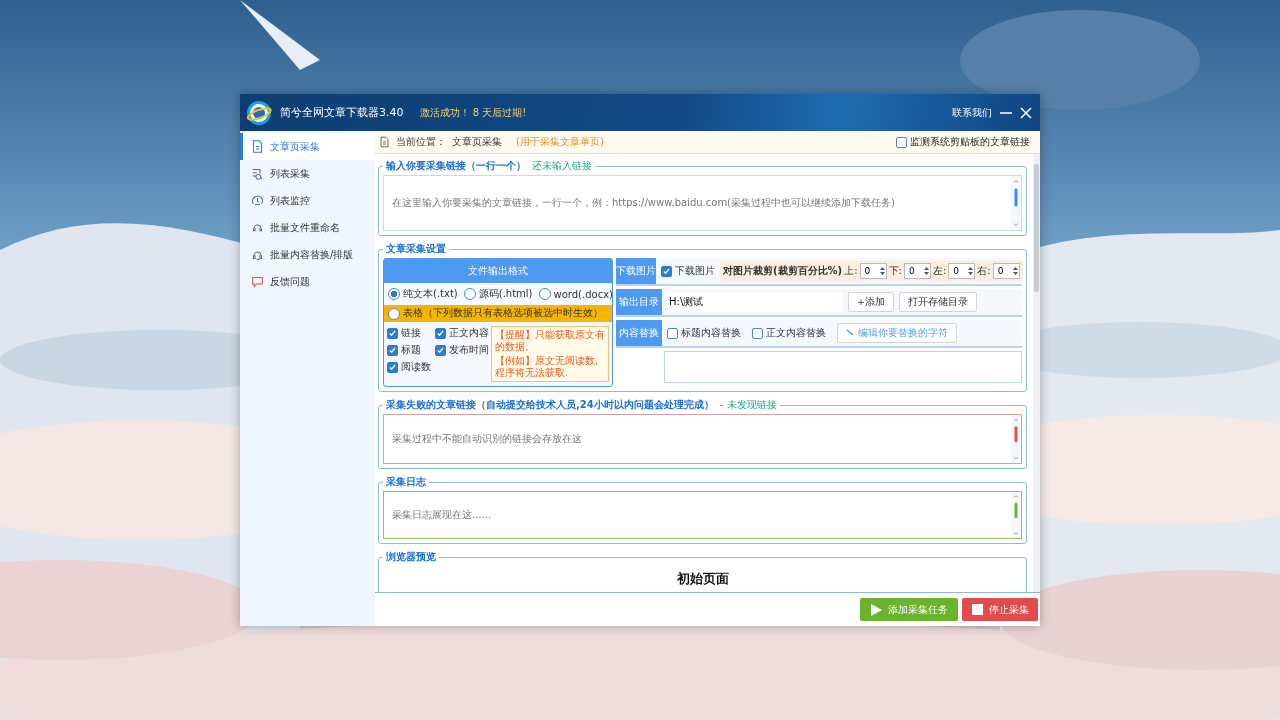 Image resolution: width=1280 pixels, height=720 pixels. What do you see at coordinates (257, 200) in the screenshot?
I see `gauge-icon` at bounding box center [257, 200].